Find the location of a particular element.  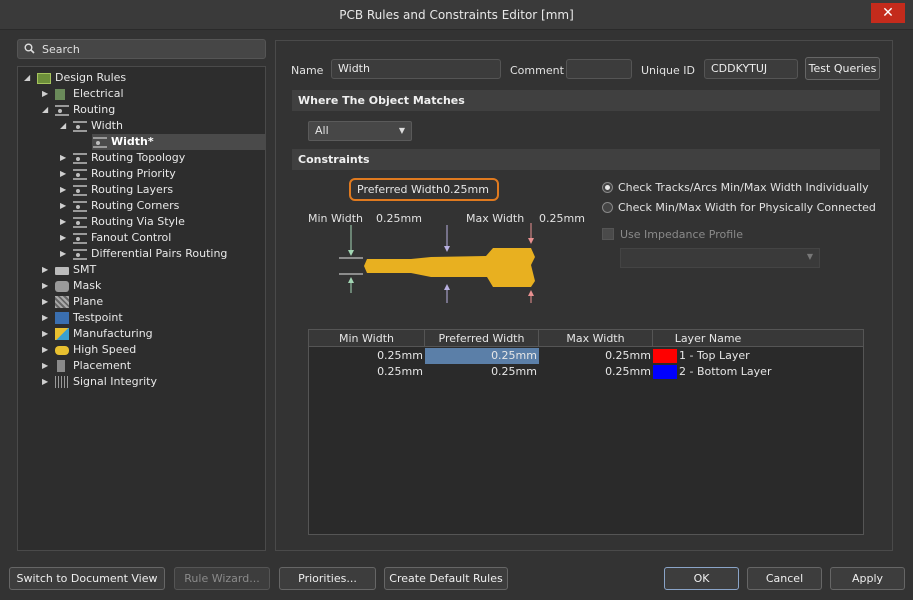

unique-id-field: CDDKYTUJ is located at coordinates (751, 69).